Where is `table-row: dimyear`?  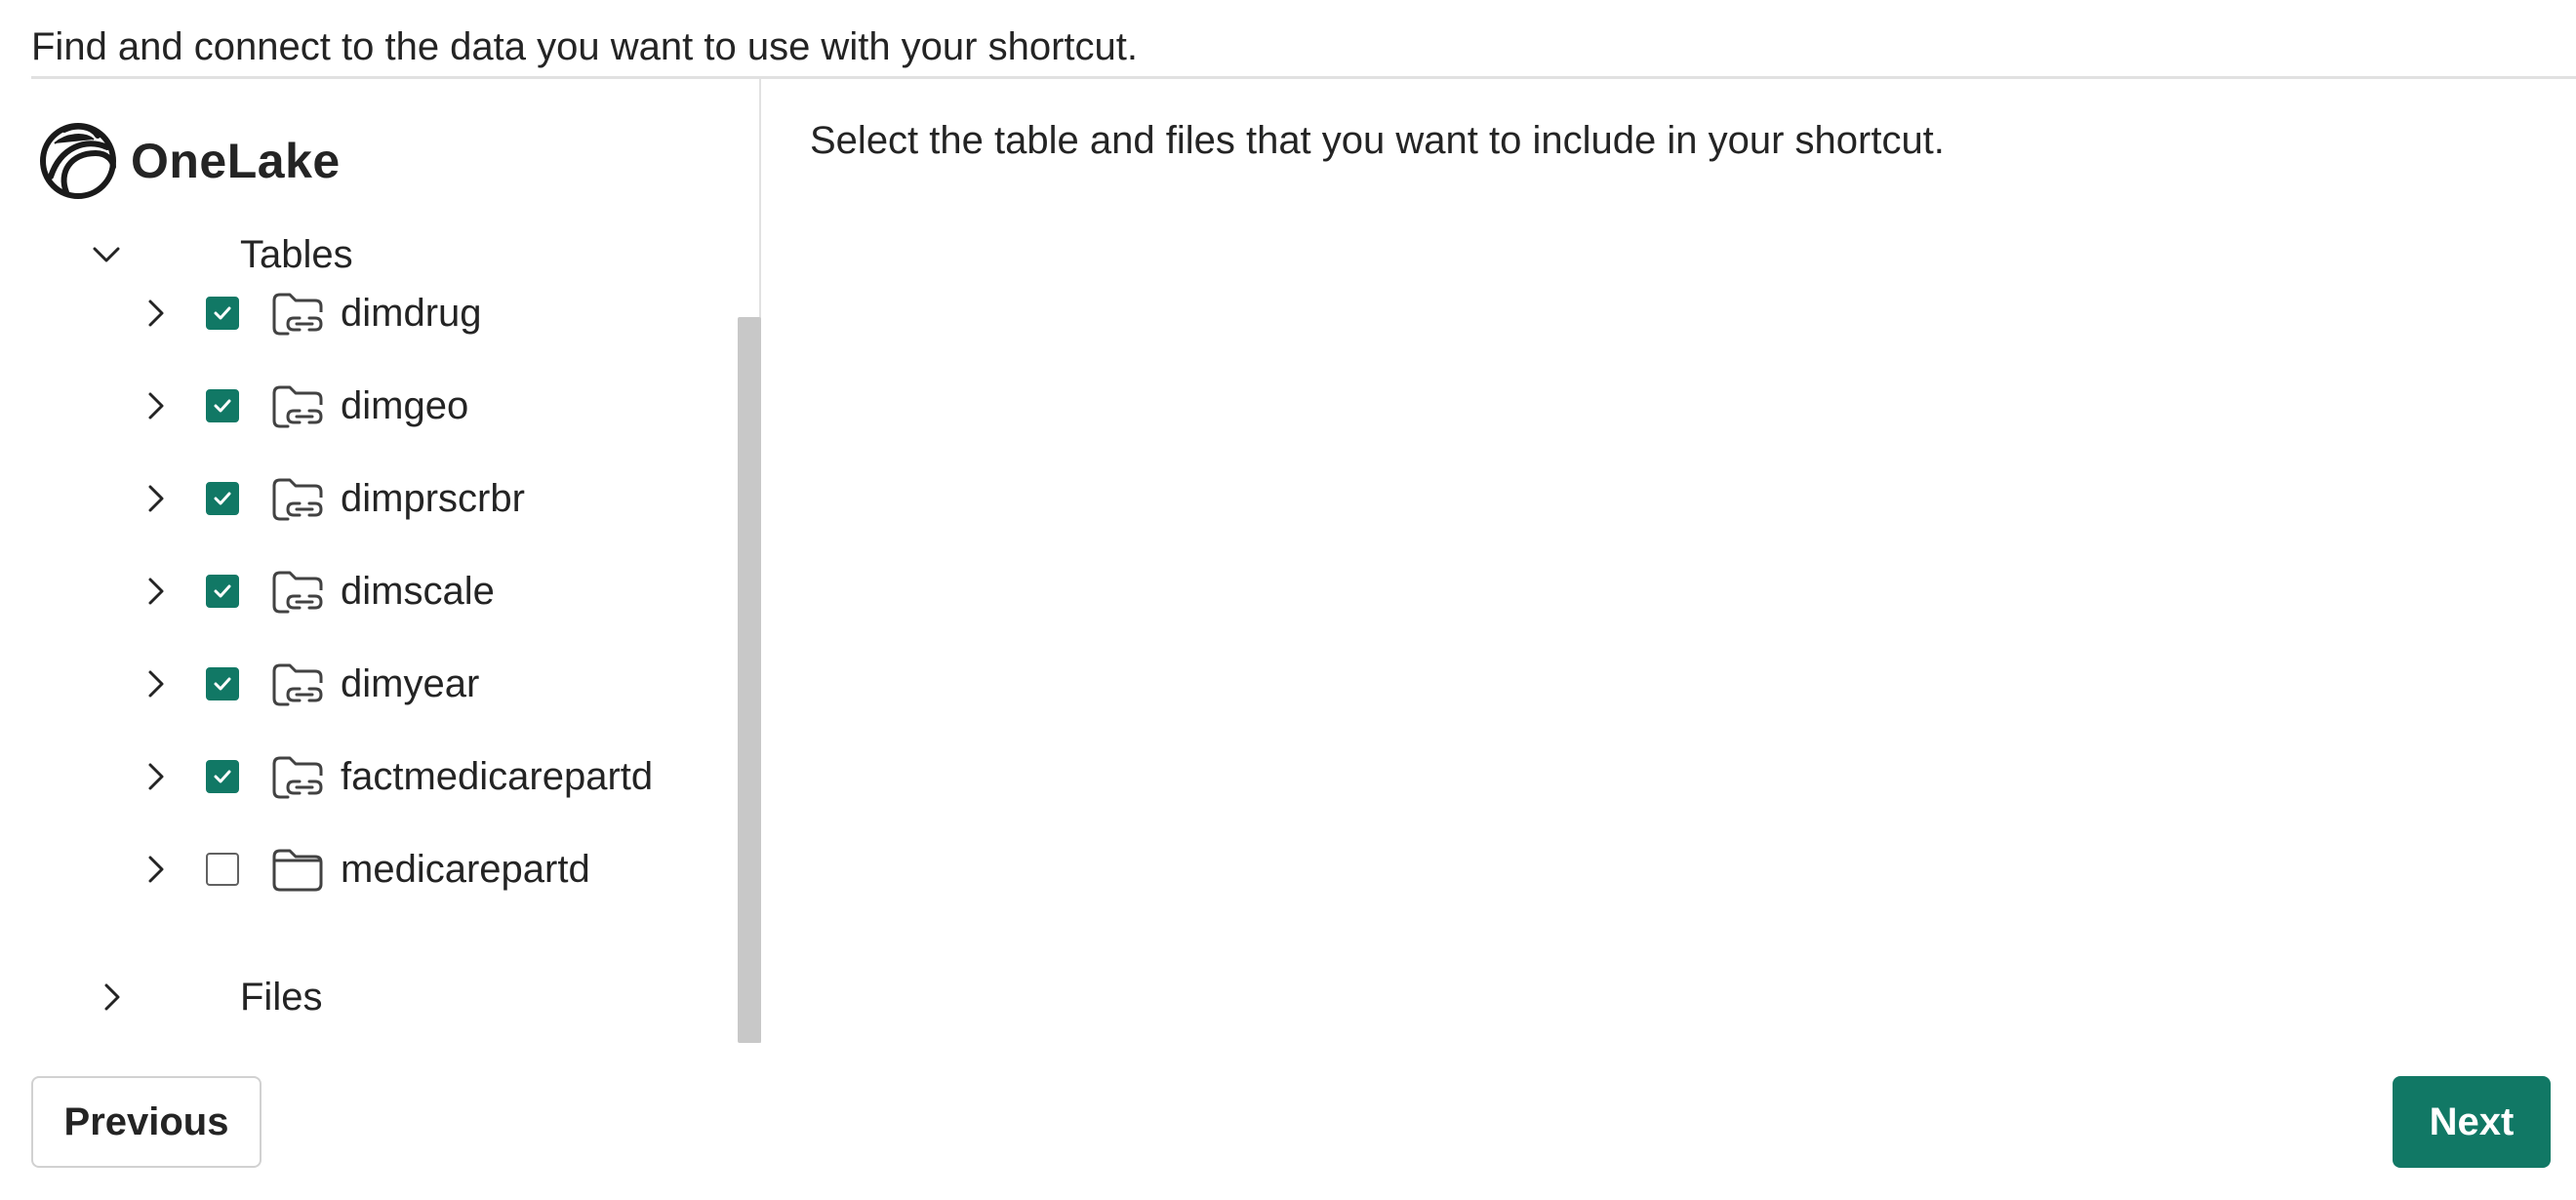
table-row: dimyear is located at coordinates (309, 684).